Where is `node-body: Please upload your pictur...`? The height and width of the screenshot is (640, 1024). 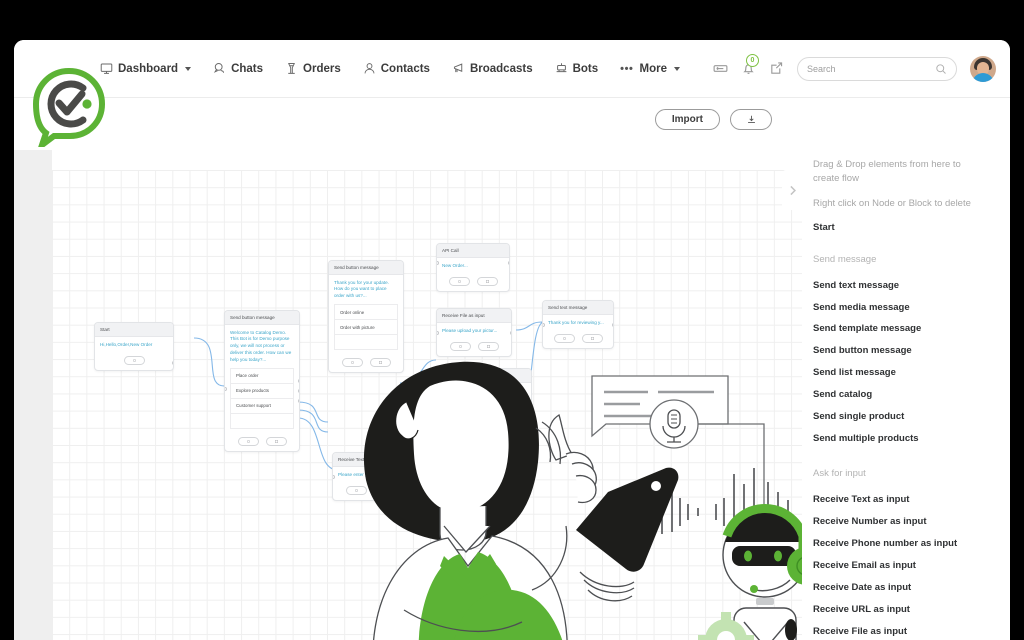
node-body: Please upload your pictur... is located at coordinates (474, 331).